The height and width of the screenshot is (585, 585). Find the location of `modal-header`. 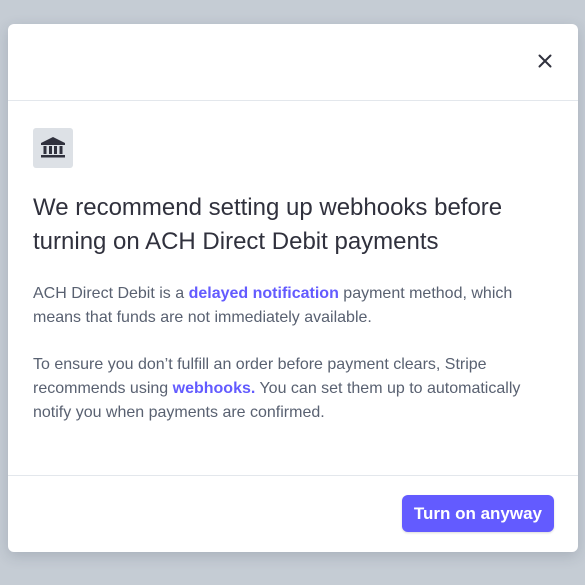

modal-header is located at coordinates (293, 62).